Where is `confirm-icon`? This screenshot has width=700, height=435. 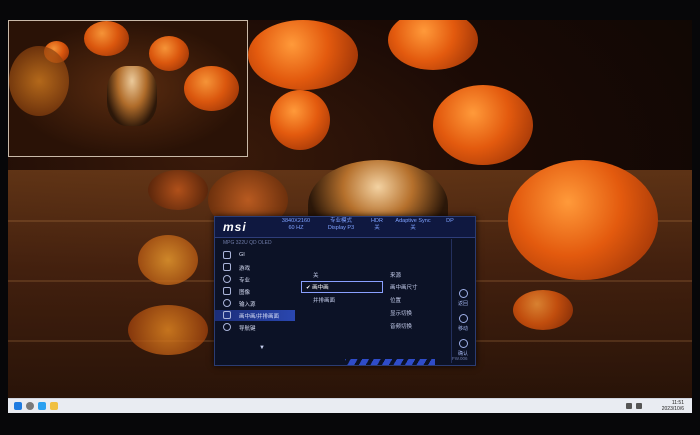 confirm-icon is located at coordinates (463, 343).